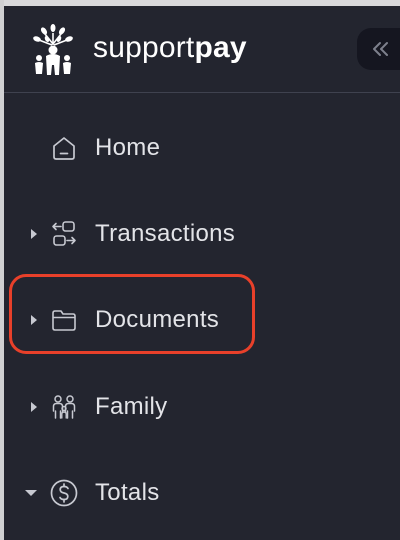 The image size is (400, 540). What do you see at coordinates (202, 92) in the screenshot?
I see `header-divider` at bounding box center [202, 92].